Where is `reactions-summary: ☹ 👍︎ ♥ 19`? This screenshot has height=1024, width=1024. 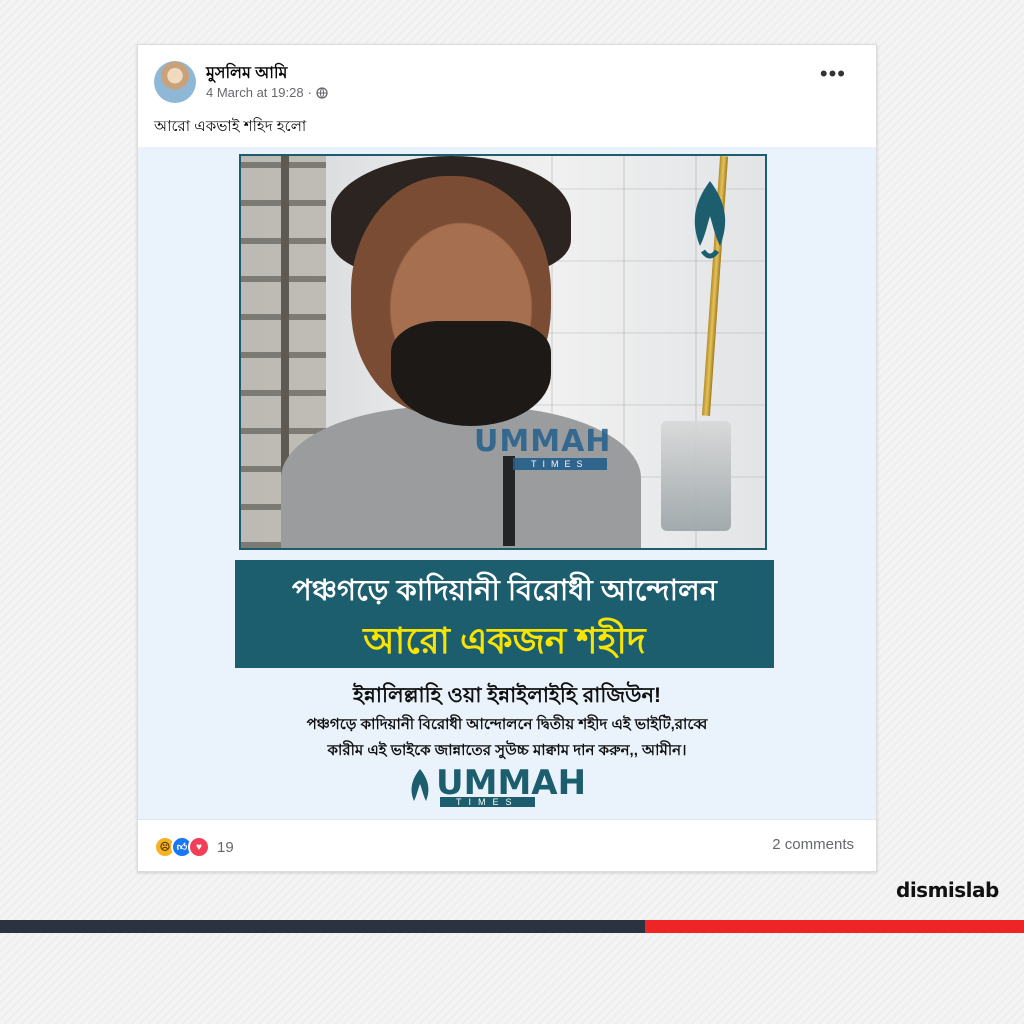 reactions-summary: ☹ 👍︎ ♥ 19 is located at coordinates (194, 847).